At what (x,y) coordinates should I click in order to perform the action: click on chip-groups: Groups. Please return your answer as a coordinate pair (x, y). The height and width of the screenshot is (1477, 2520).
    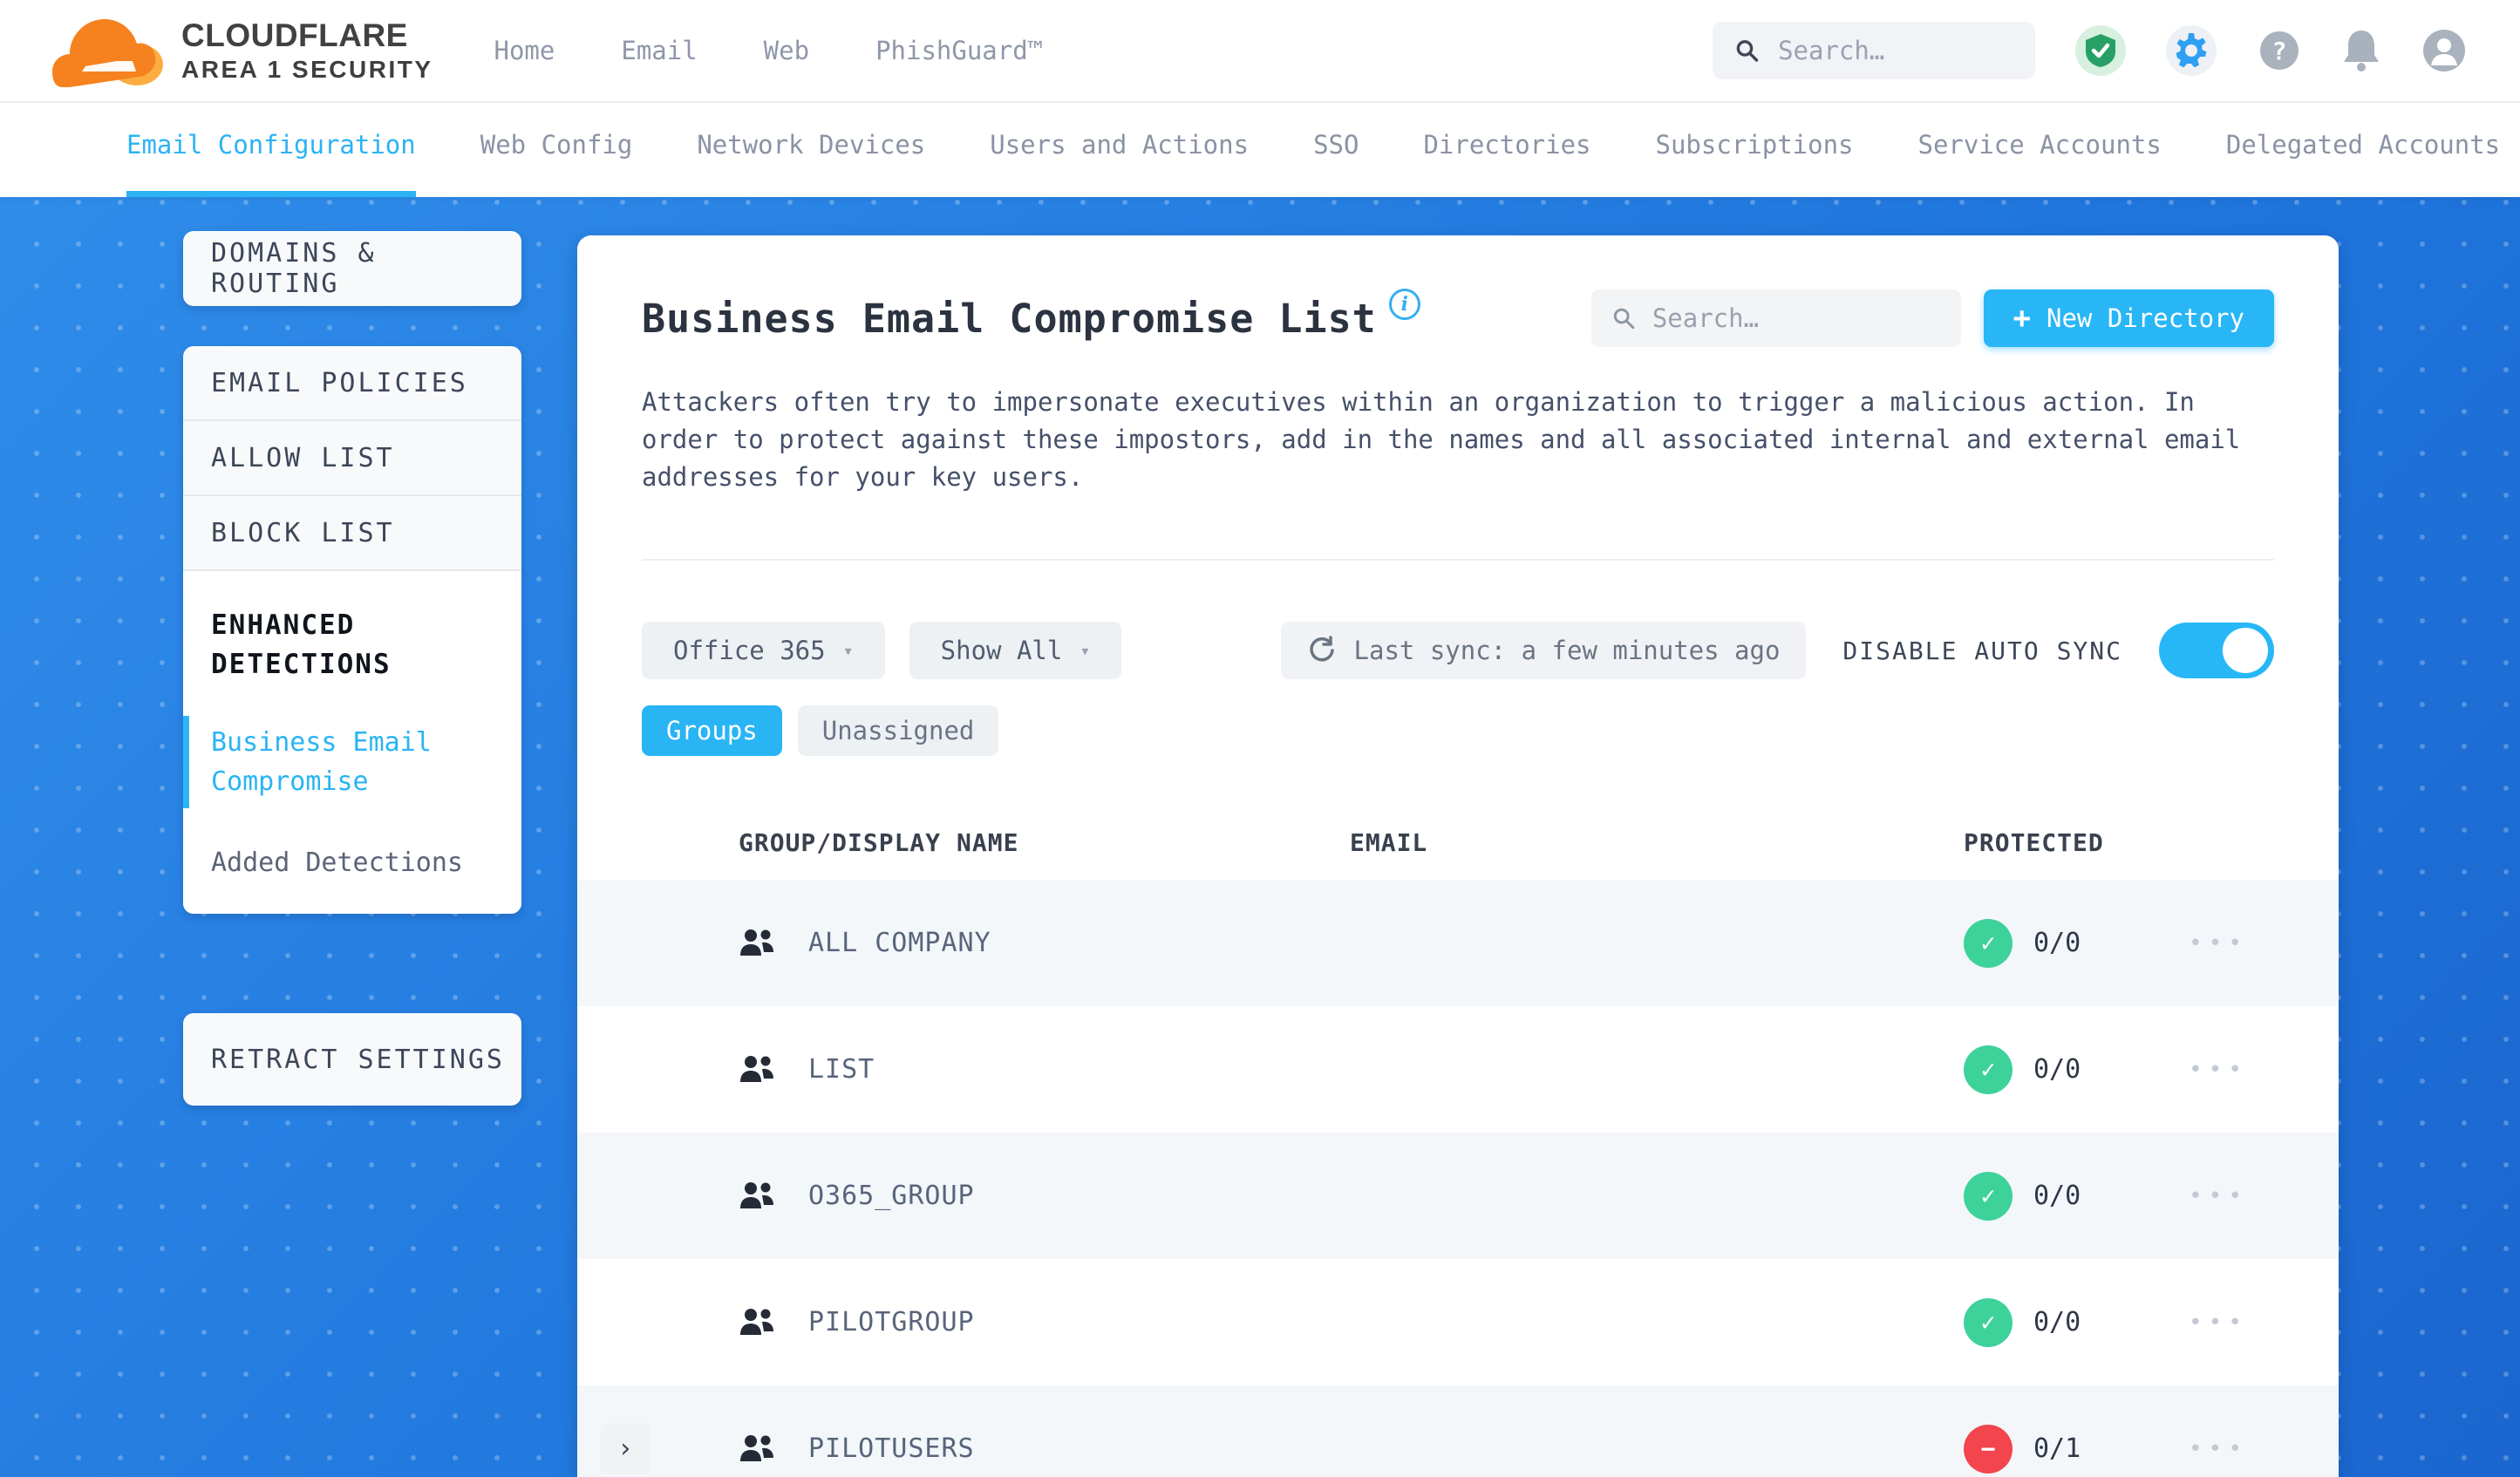
    Looking at the image, I should click on (712, 730).